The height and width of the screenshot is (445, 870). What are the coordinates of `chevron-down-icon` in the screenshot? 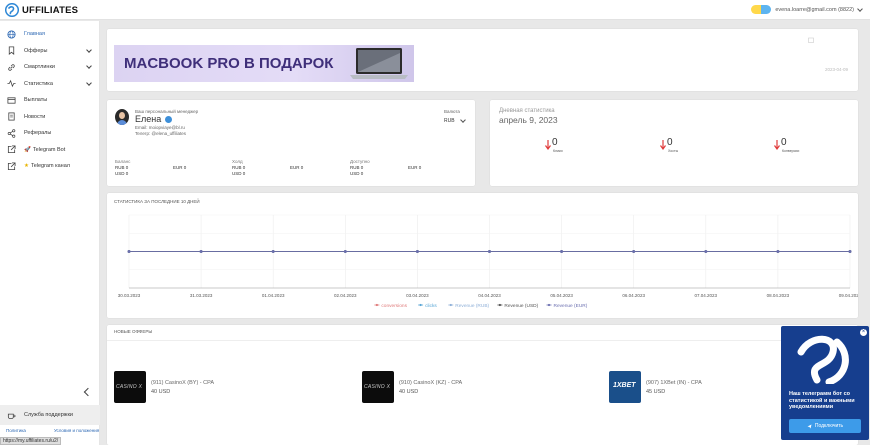 It's located at (860, 8).